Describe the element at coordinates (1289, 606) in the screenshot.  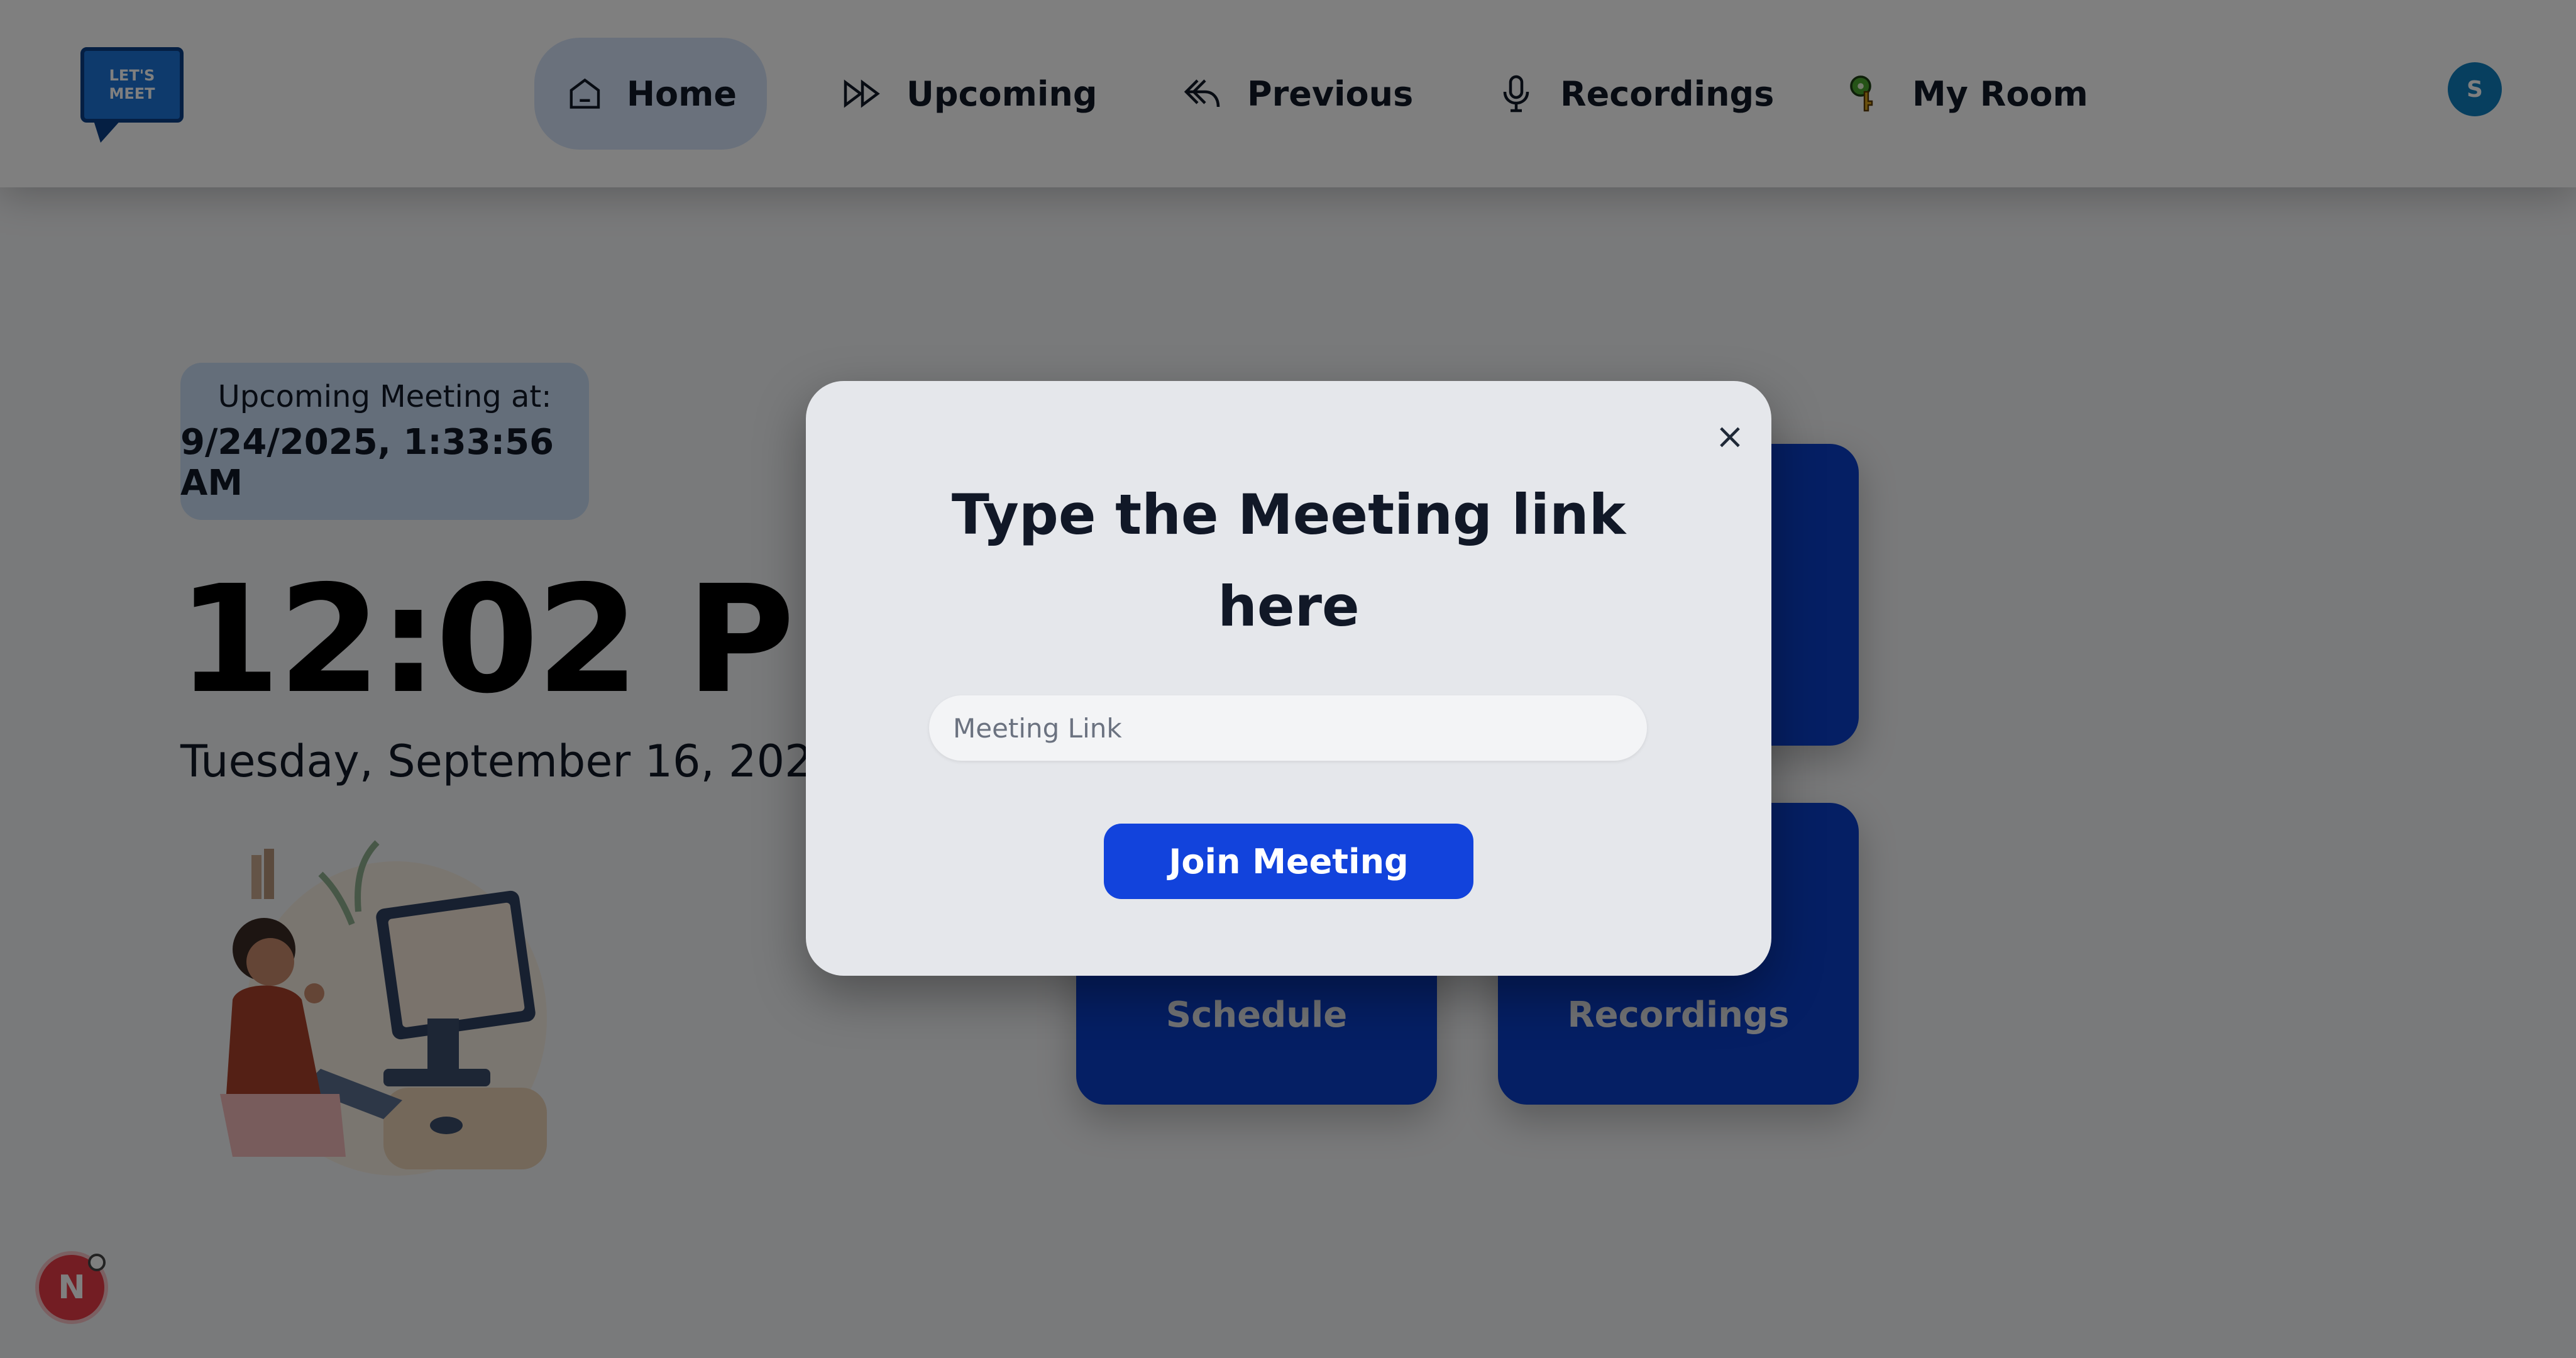
I see `modal-title-line-2: here` at that location.